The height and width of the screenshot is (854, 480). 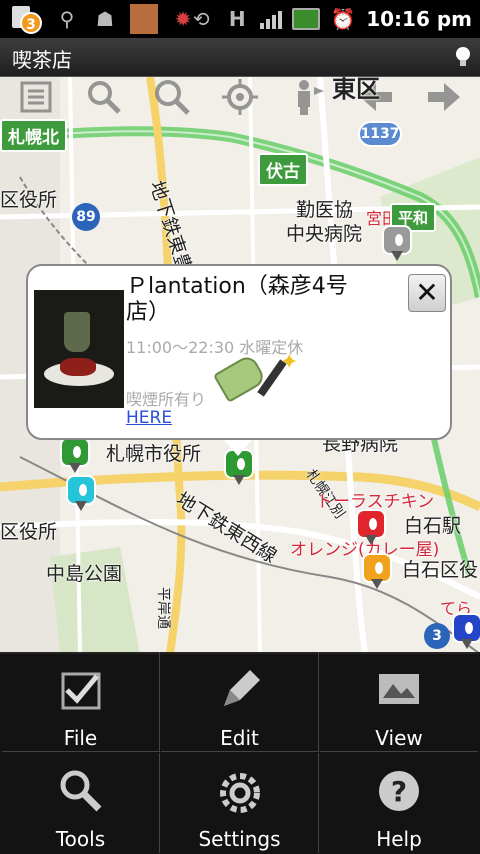 What do you see at coordinates (201, 19) in the screenshot?
I see `screen-rotate-icon: ⟲` at bounding box center [201, 19].